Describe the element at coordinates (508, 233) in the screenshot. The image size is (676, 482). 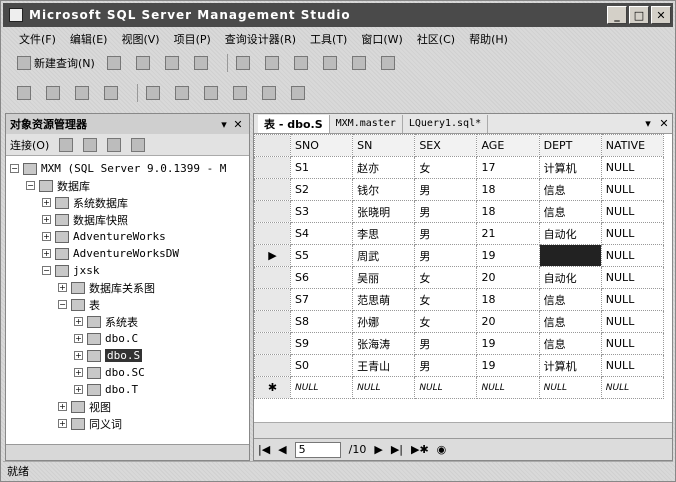
I see `cell: 21` at that location.